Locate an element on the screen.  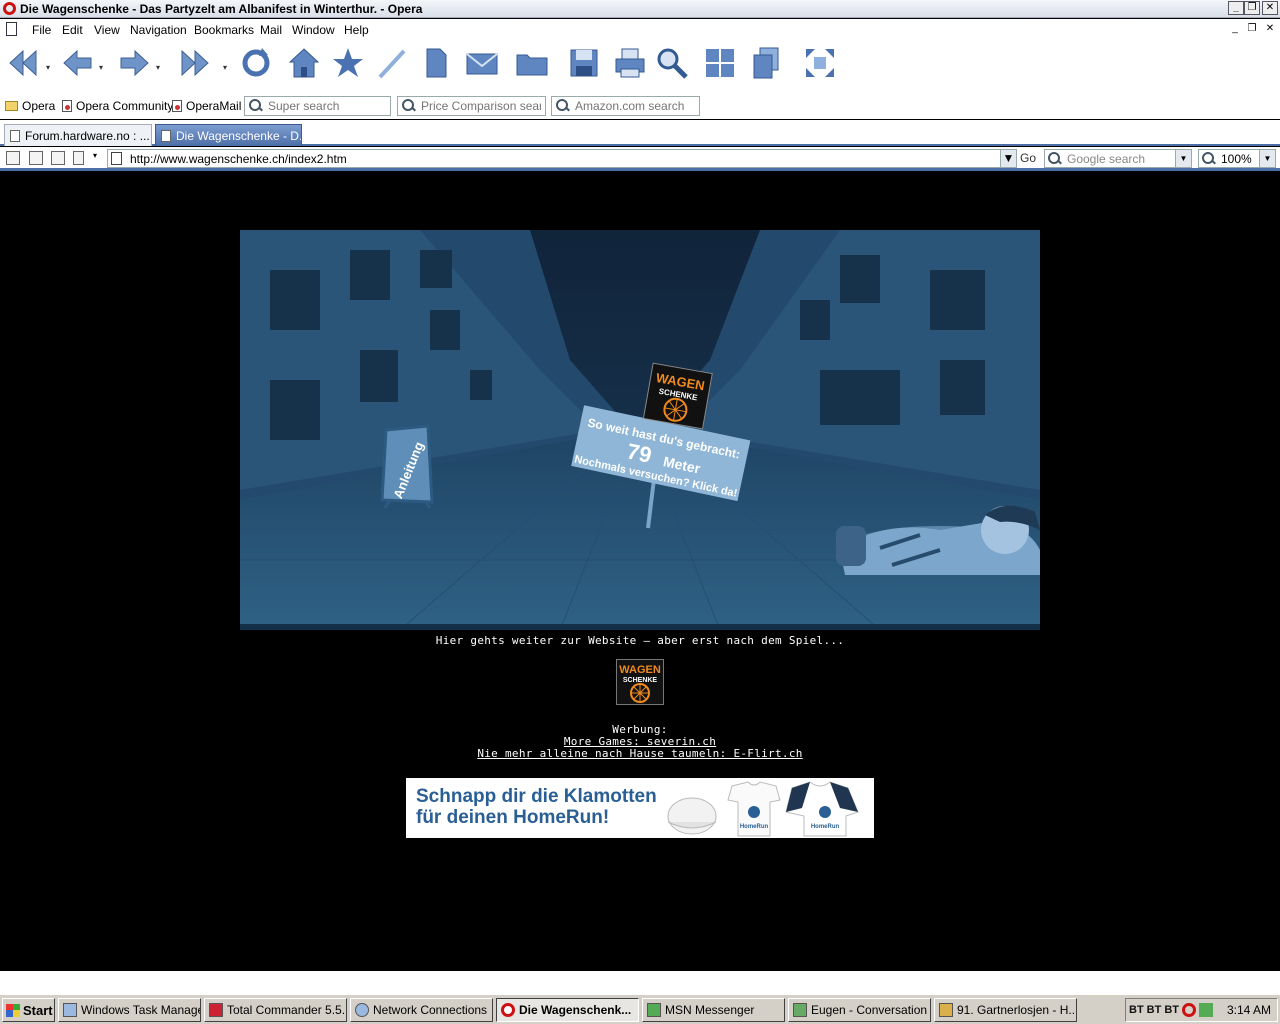
start-button: Start is located at coordinates (28, 1010).